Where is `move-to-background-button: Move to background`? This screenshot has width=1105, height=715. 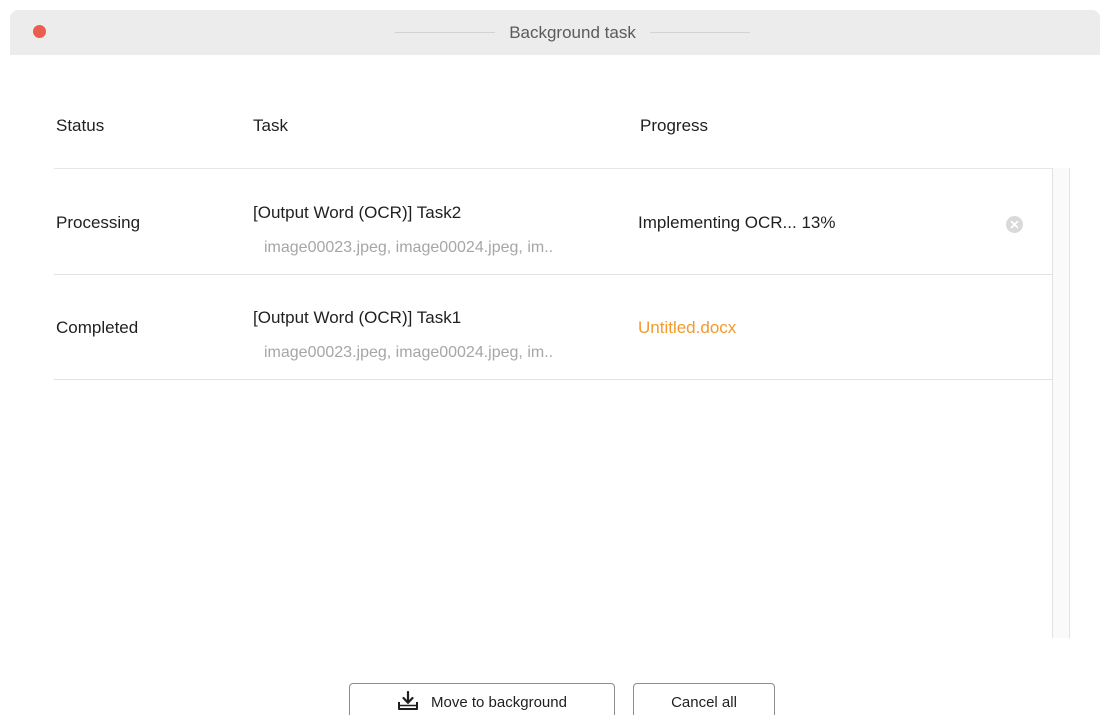
move-to-background-button: Move to background is located at coordinates (482, 699).